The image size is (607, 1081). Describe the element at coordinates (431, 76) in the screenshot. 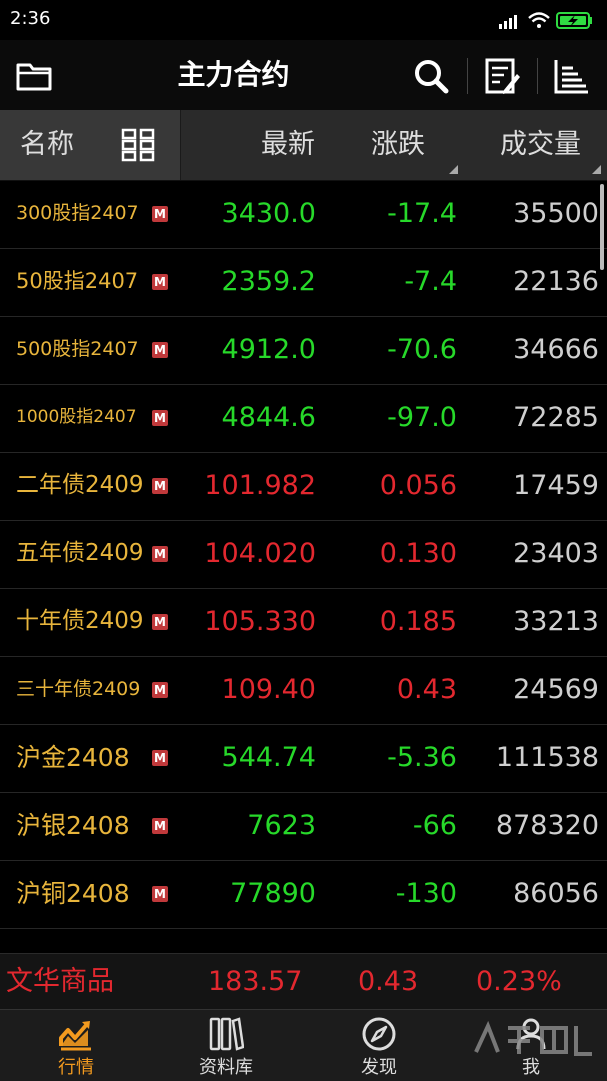

I see `search-icon` at that location.